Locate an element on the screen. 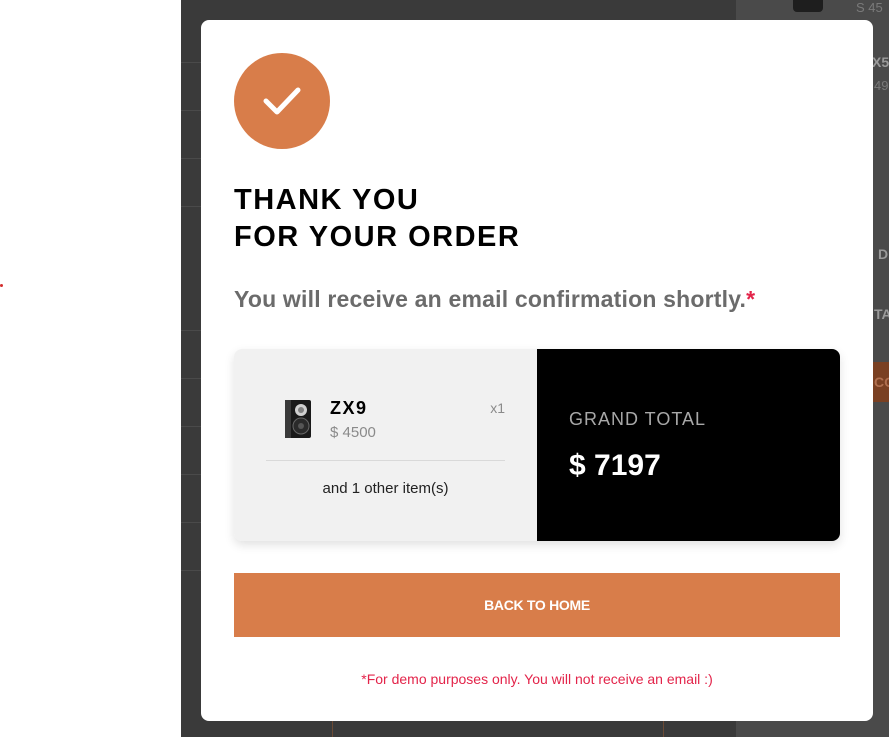 The height and width of the screenshot is (737, 889). background-label-peek: D is located at coordinates (883, 254).